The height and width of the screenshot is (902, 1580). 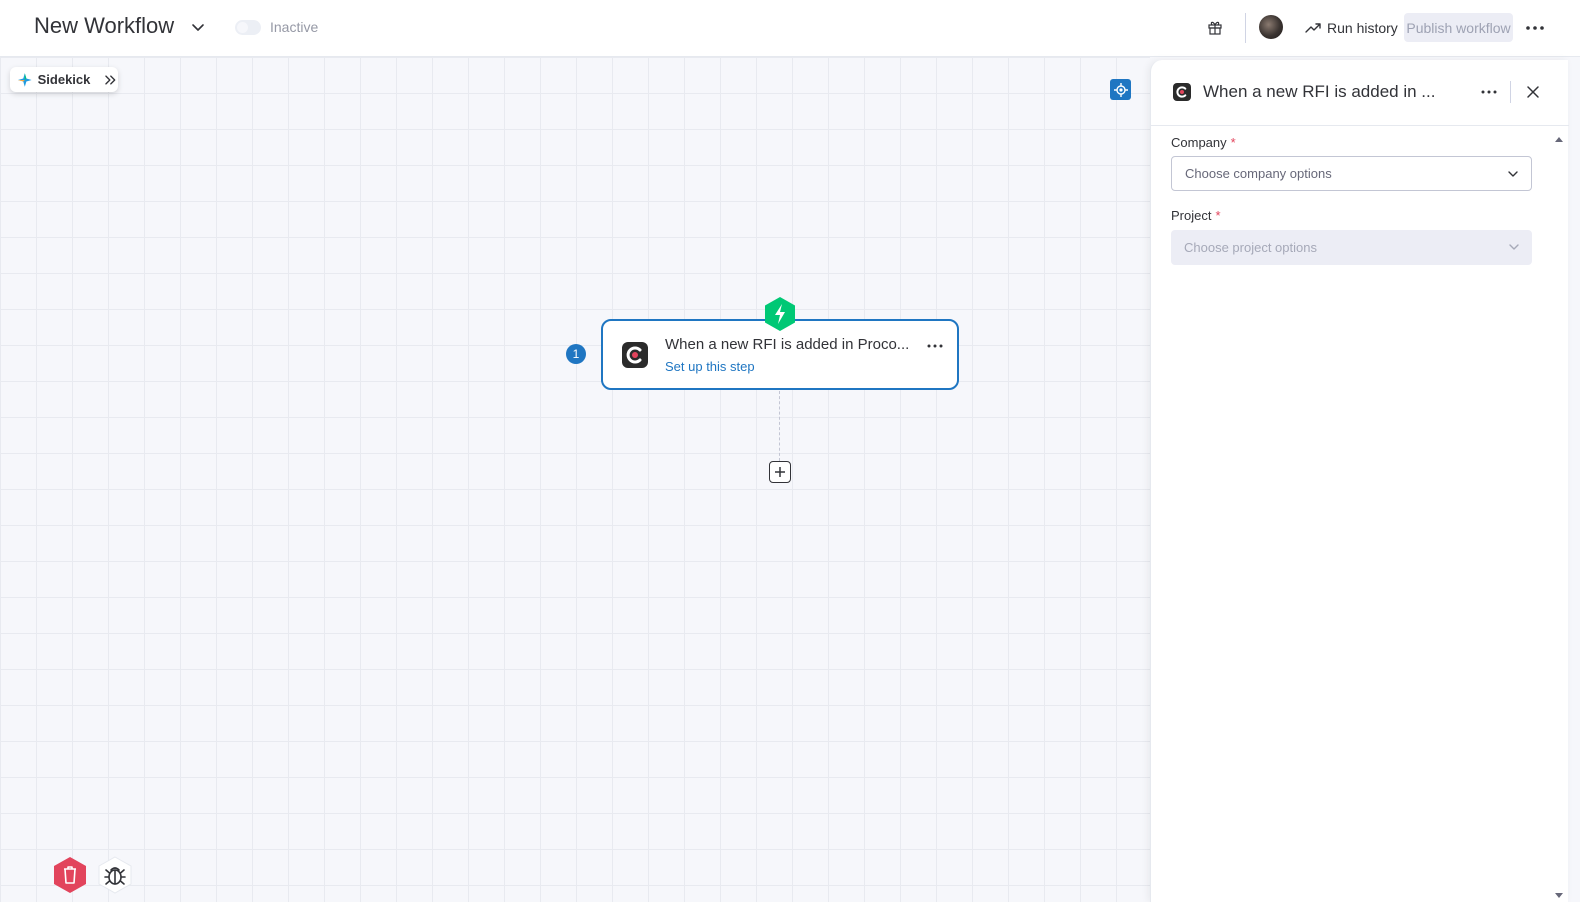 I want to click on plus-icon, so click(x=780, y=472).